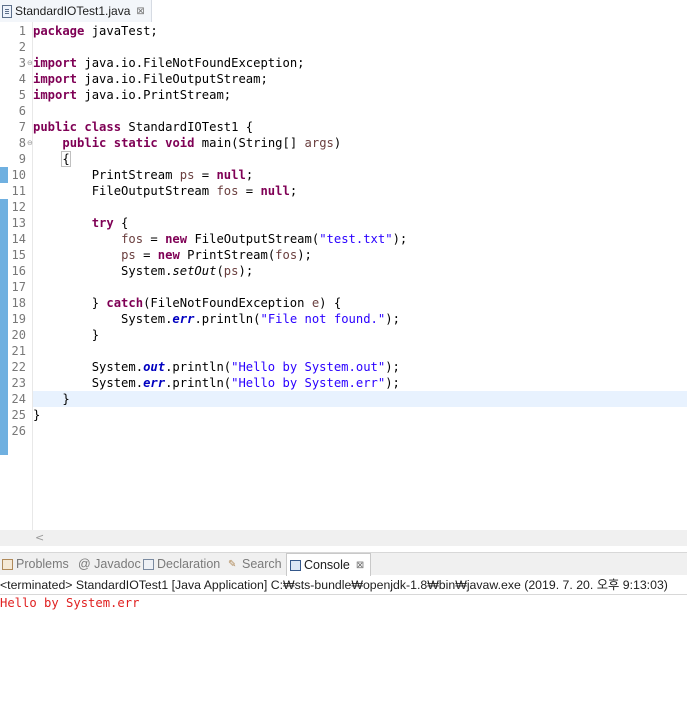 The image size is (687, 702). I want to click on line-number: 4, so click(22, 79).